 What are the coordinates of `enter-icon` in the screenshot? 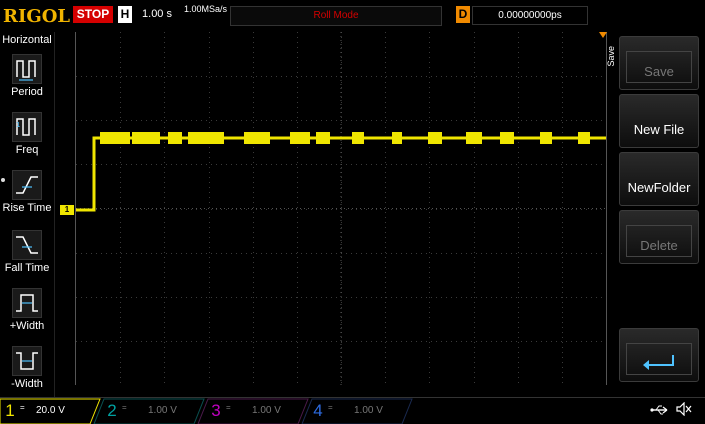 It's located at (659, 363).